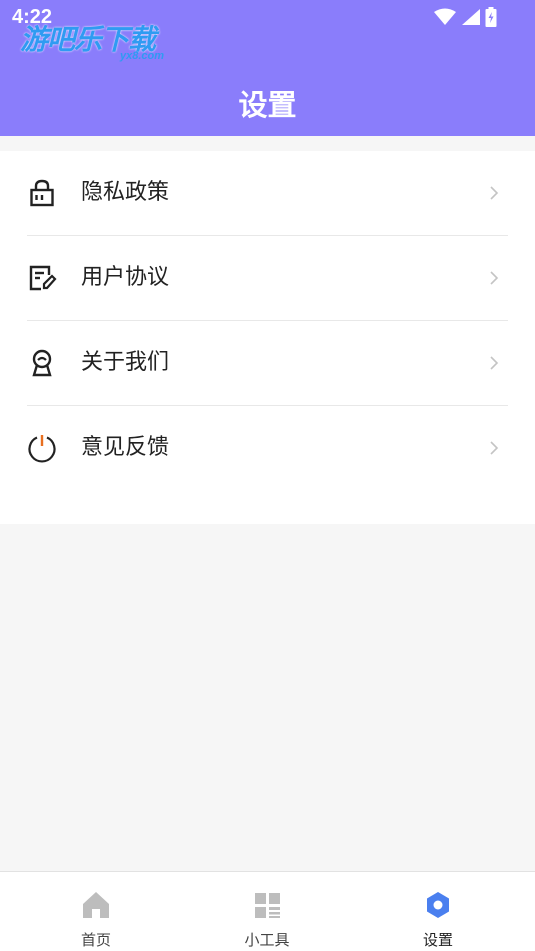 This screenshot has width=535, height=951. Describe the element at coordinates (125, 277) in the screenshot. I see `menu-item-label: 用户协议` at that location.